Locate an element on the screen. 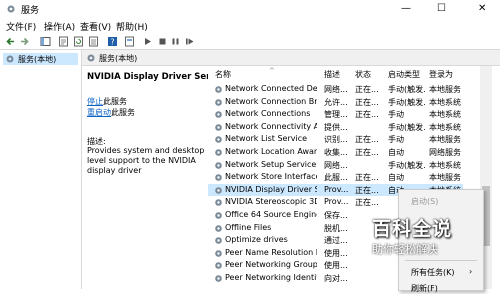 The height and width of the screenshot is (294, 500). restart-service-link: 重启动 is located at coordinates (99, 112).